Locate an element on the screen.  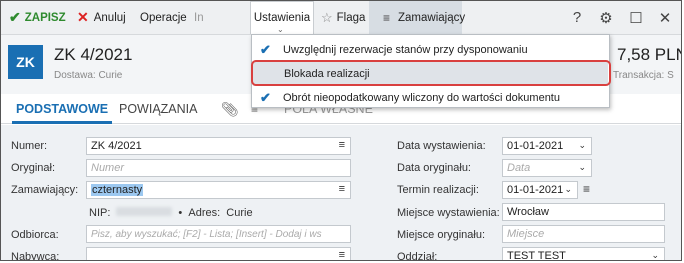
document-amount: 7,58 PLN is located at coordinates (649, 54).